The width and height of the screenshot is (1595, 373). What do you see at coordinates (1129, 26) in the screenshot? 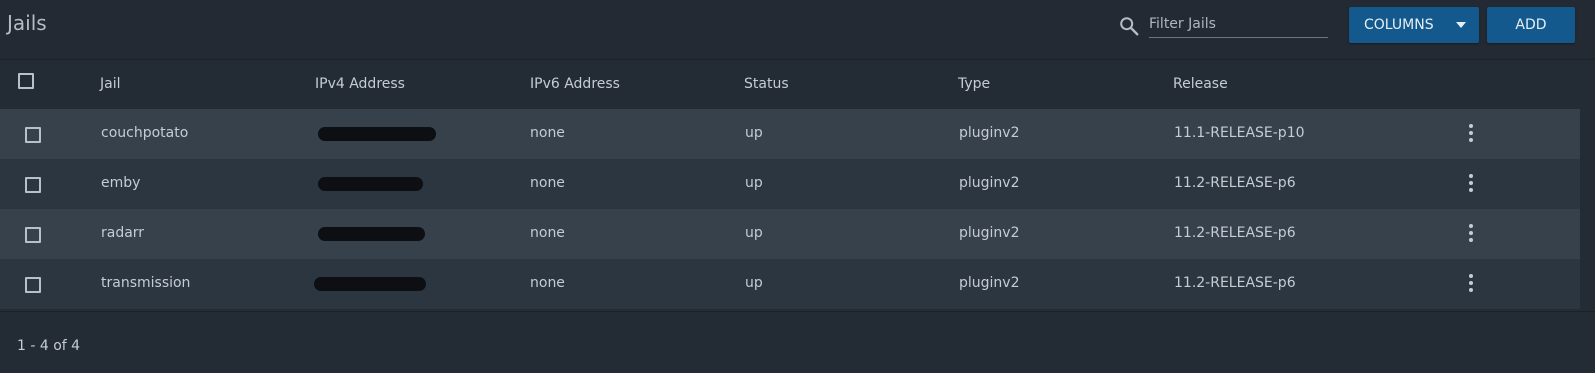
I see `search-icon` at bounding box center [1129, 26].